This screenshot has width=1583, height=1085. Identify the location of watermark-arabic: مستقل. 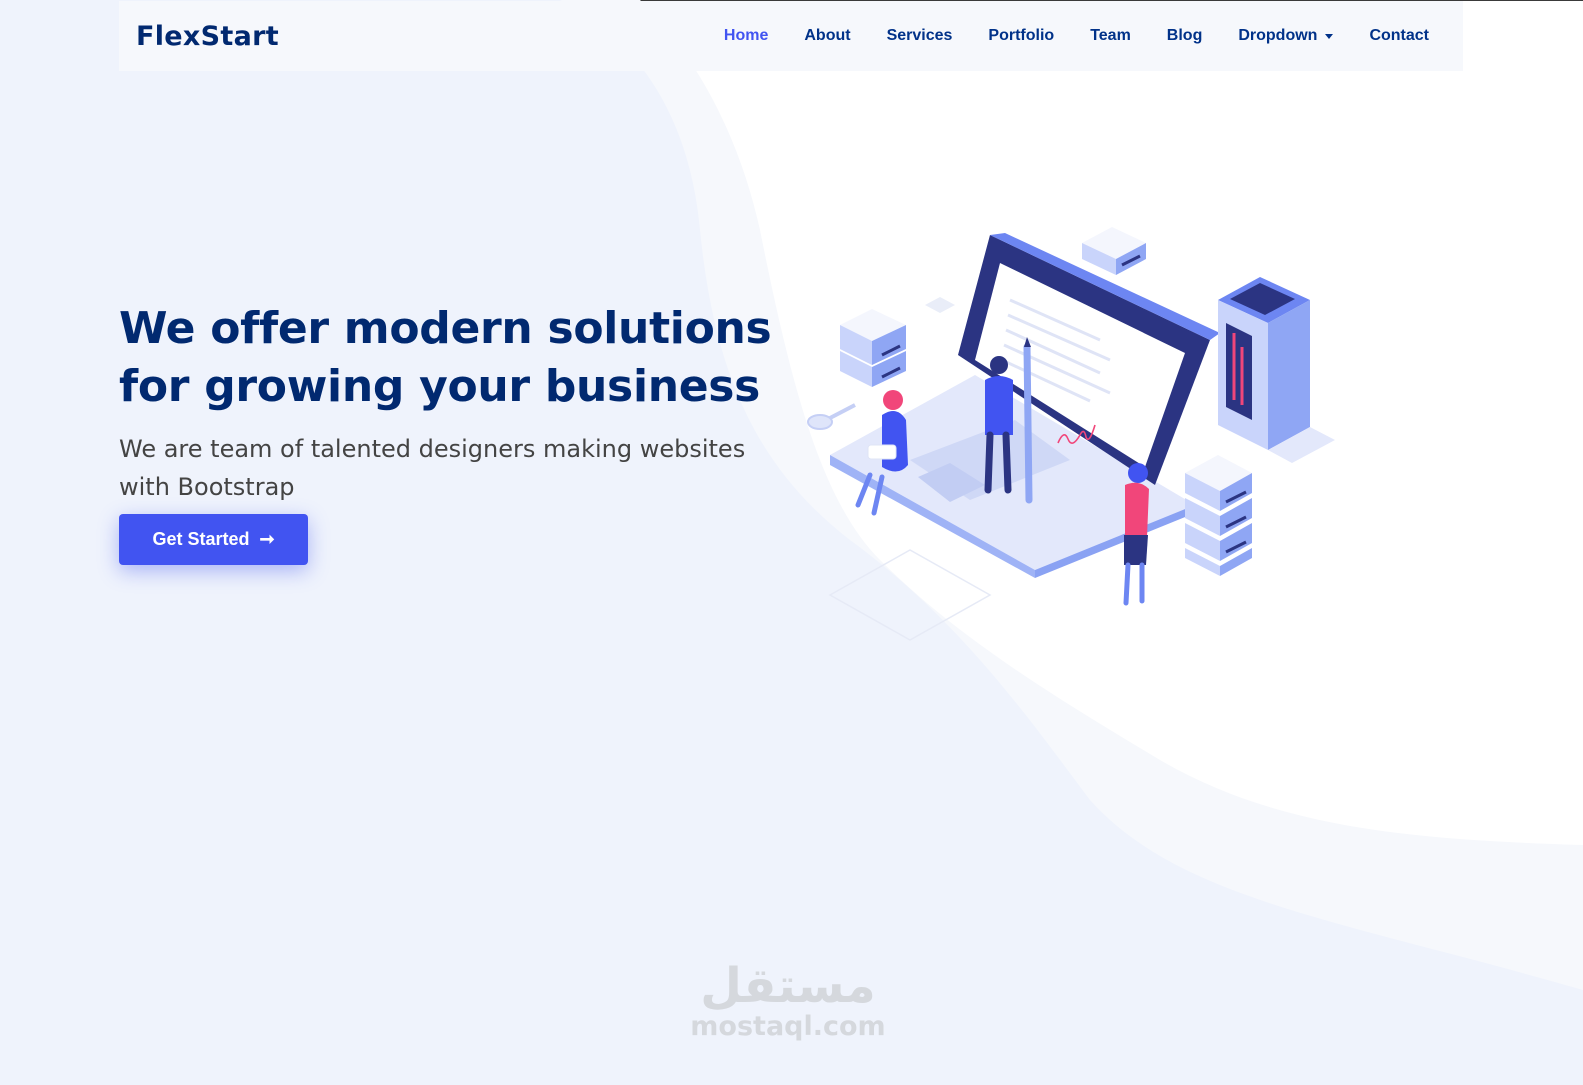
(788, 986).